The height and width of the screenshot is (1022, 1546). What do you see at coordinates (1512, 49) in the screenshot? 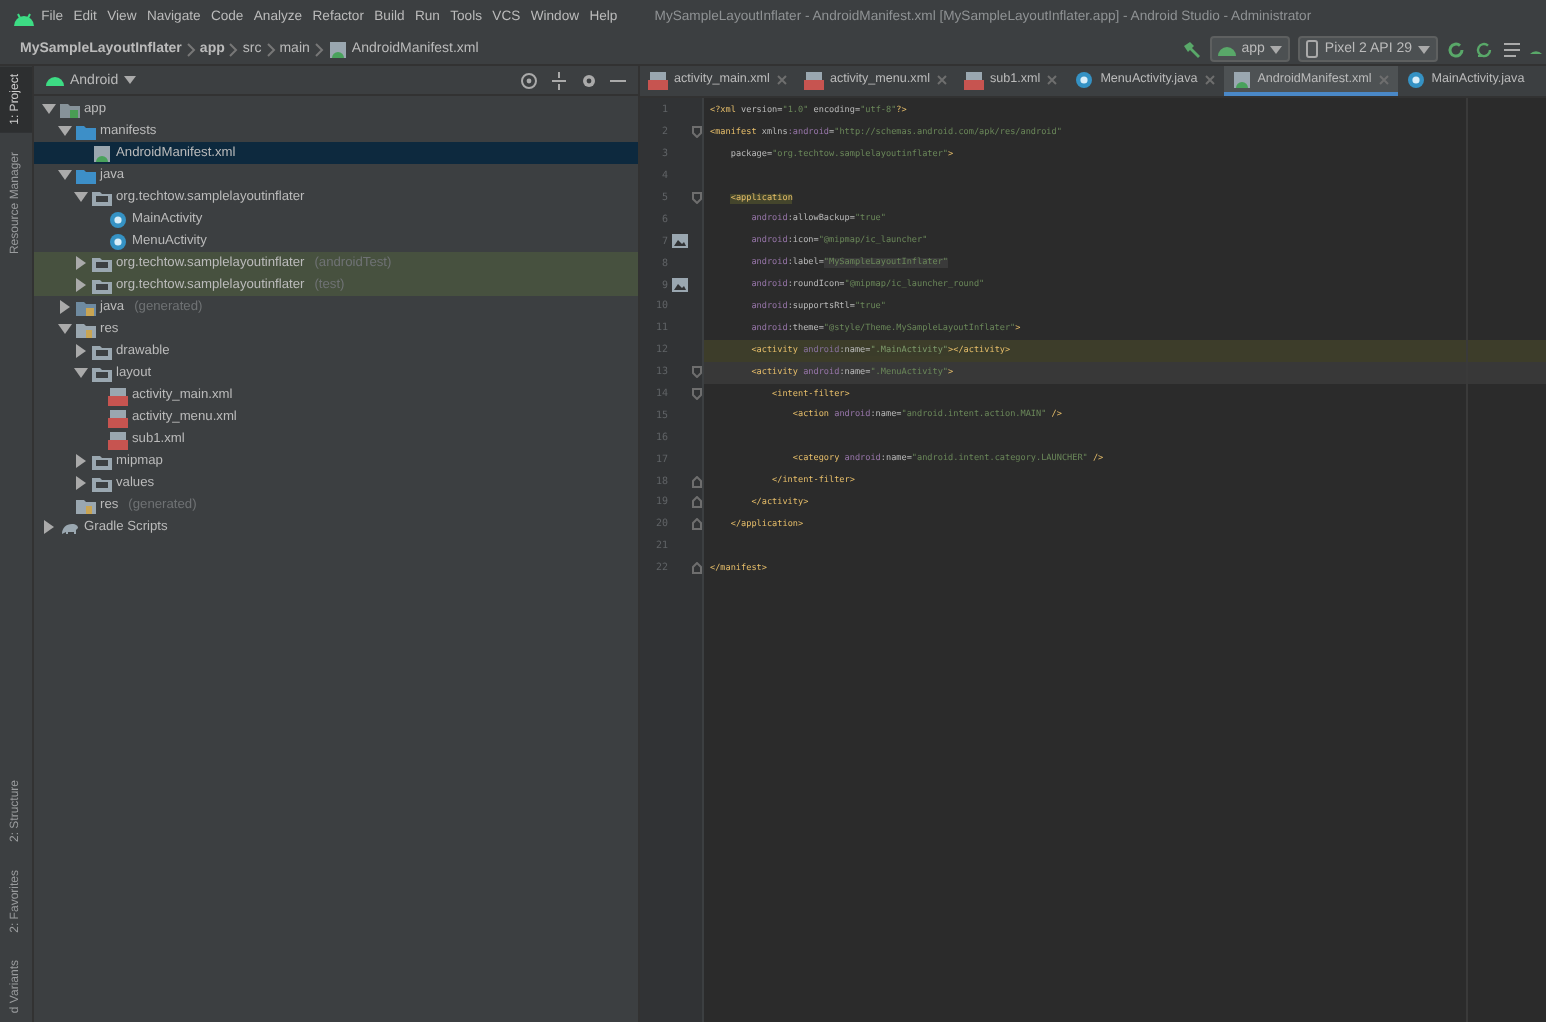
I see `list-icon` at bounding box center [1512, 49].